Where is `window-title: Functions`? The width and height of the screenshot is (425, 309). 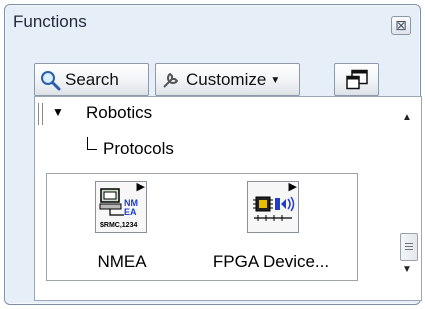 window-title: Functions is located at coordinates (50, 21).